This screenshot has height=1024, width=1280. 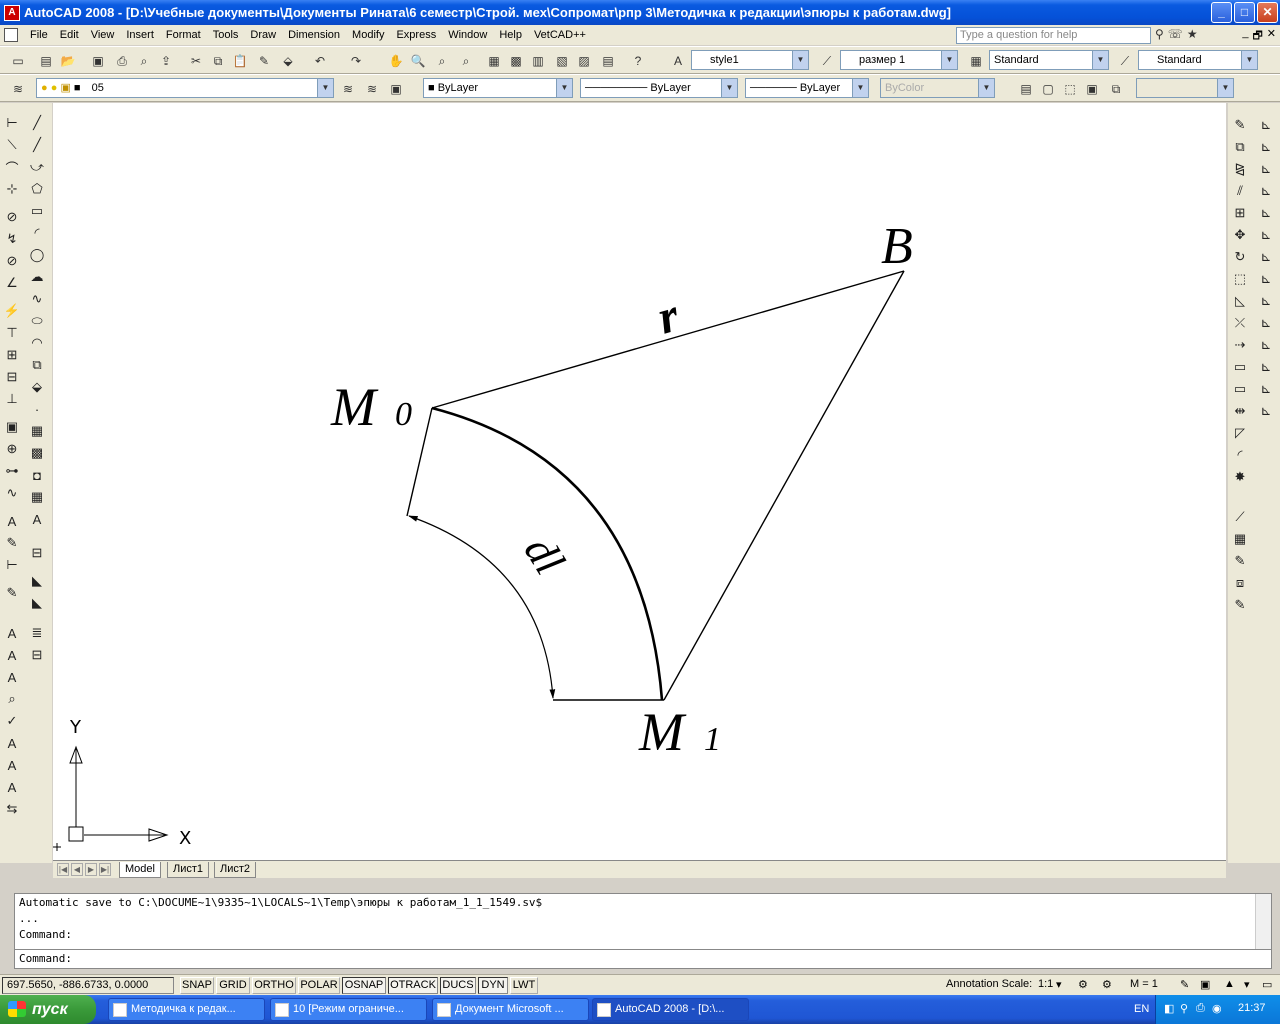 I want to click on single-viewport-icon: ▢, so click(x=1048, y=89).